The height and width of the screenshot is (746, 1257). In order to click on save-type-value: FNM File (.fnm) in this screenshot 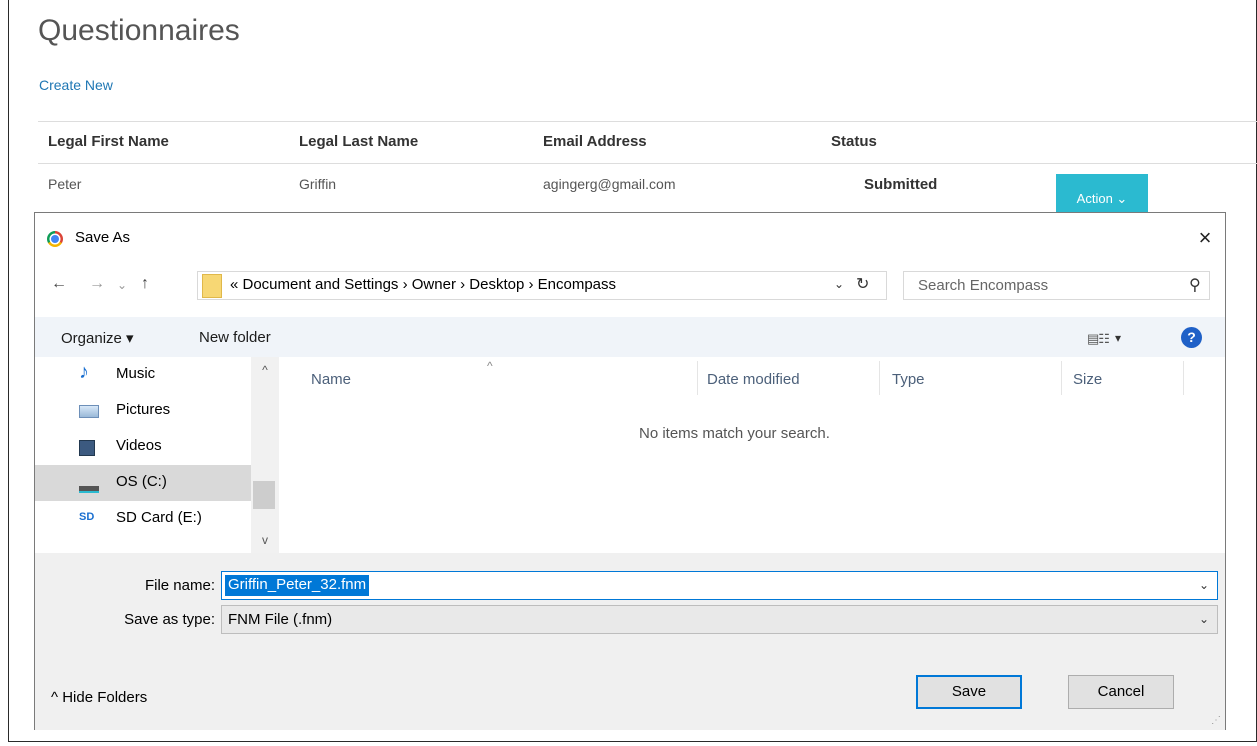, I will do `click(280, 619)`.